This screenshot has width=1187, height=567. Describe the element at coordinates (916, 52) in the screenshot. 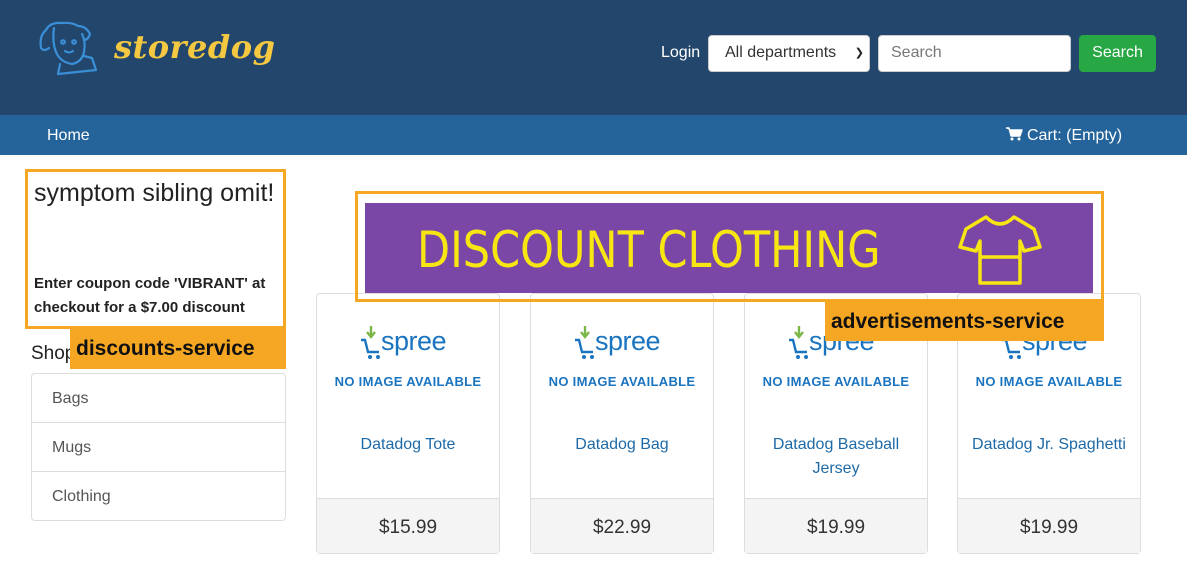

I see `search-placeholder: Search` at that location.